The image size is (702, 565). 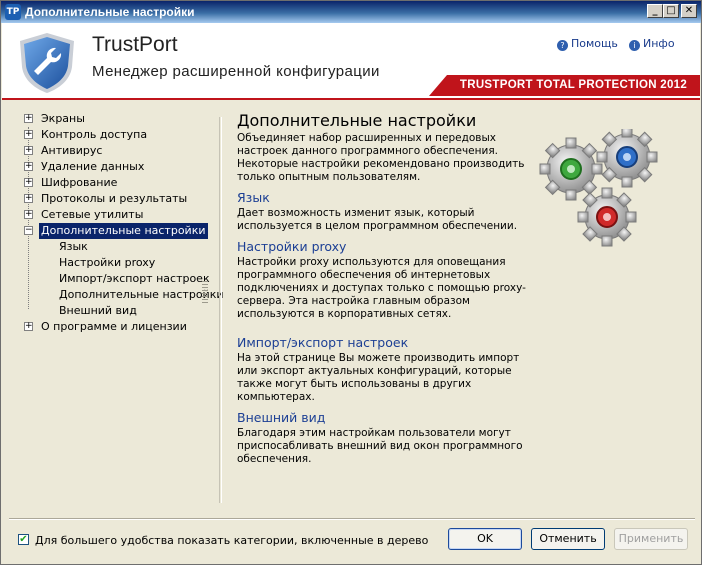 What do you see at coordinates (71, 151) in the screenshot?
I see `tree-item-label: Антивирус` at bounding box center [71, 151].